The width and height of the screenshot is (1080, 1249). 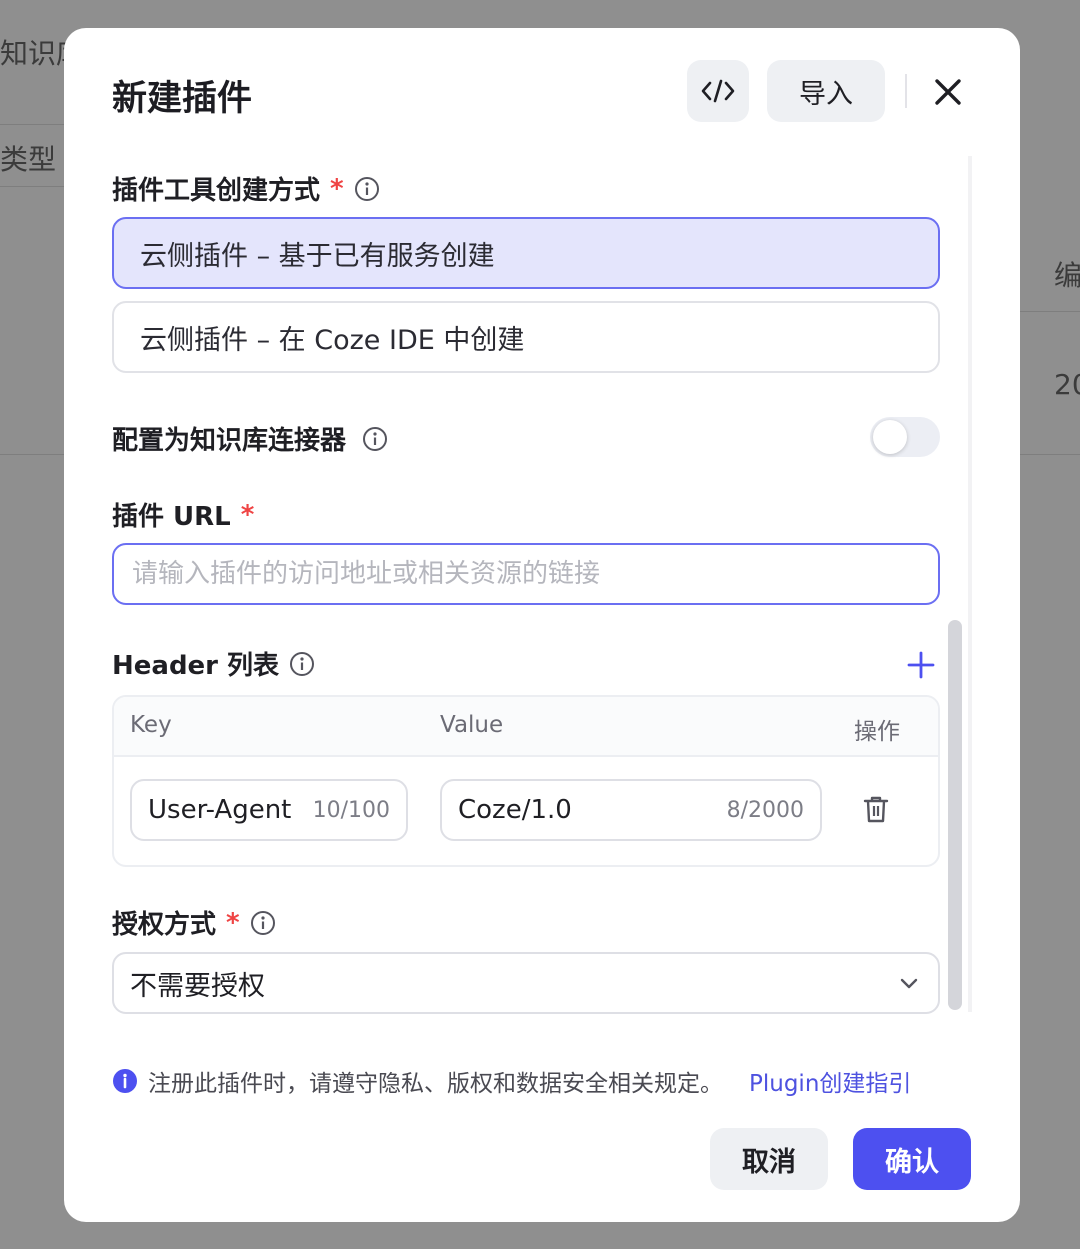 I want to click on option-coze-ide: 云侧插件 – 在 Coze IDE 中创建, so click(x=526, y=337).